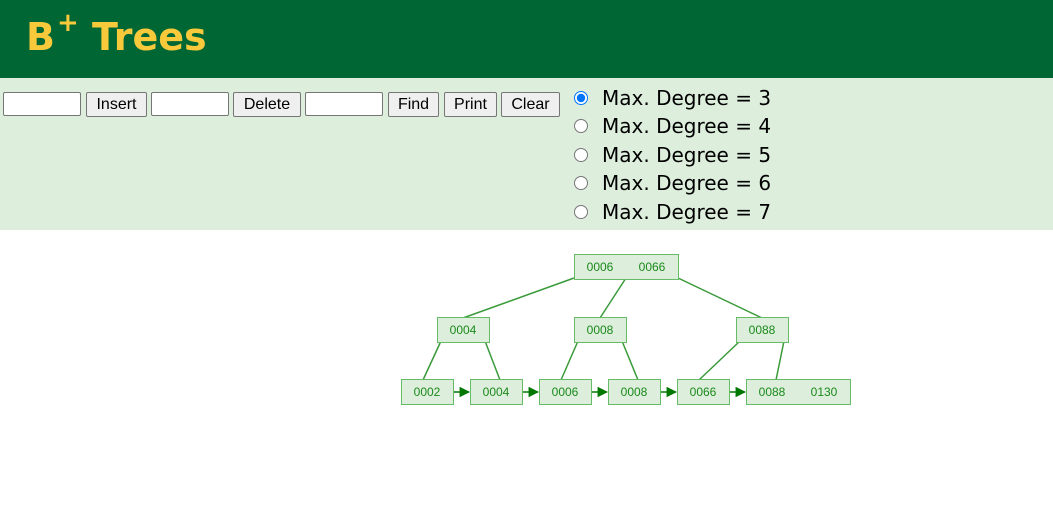  Describe the element at coordinates (470, 104) in the screenshot. I see `print-button: Print` at that location.